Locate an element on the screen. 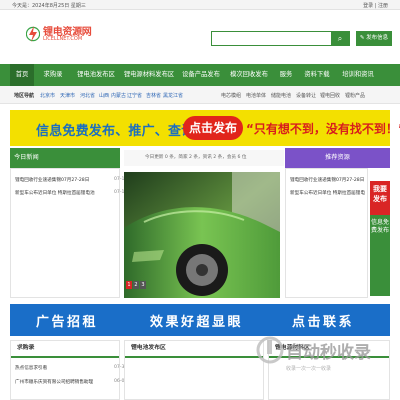  list-item: 锂电回收行业速递集锦07月27-28日 07-16 is located at coordinates (71, 180).